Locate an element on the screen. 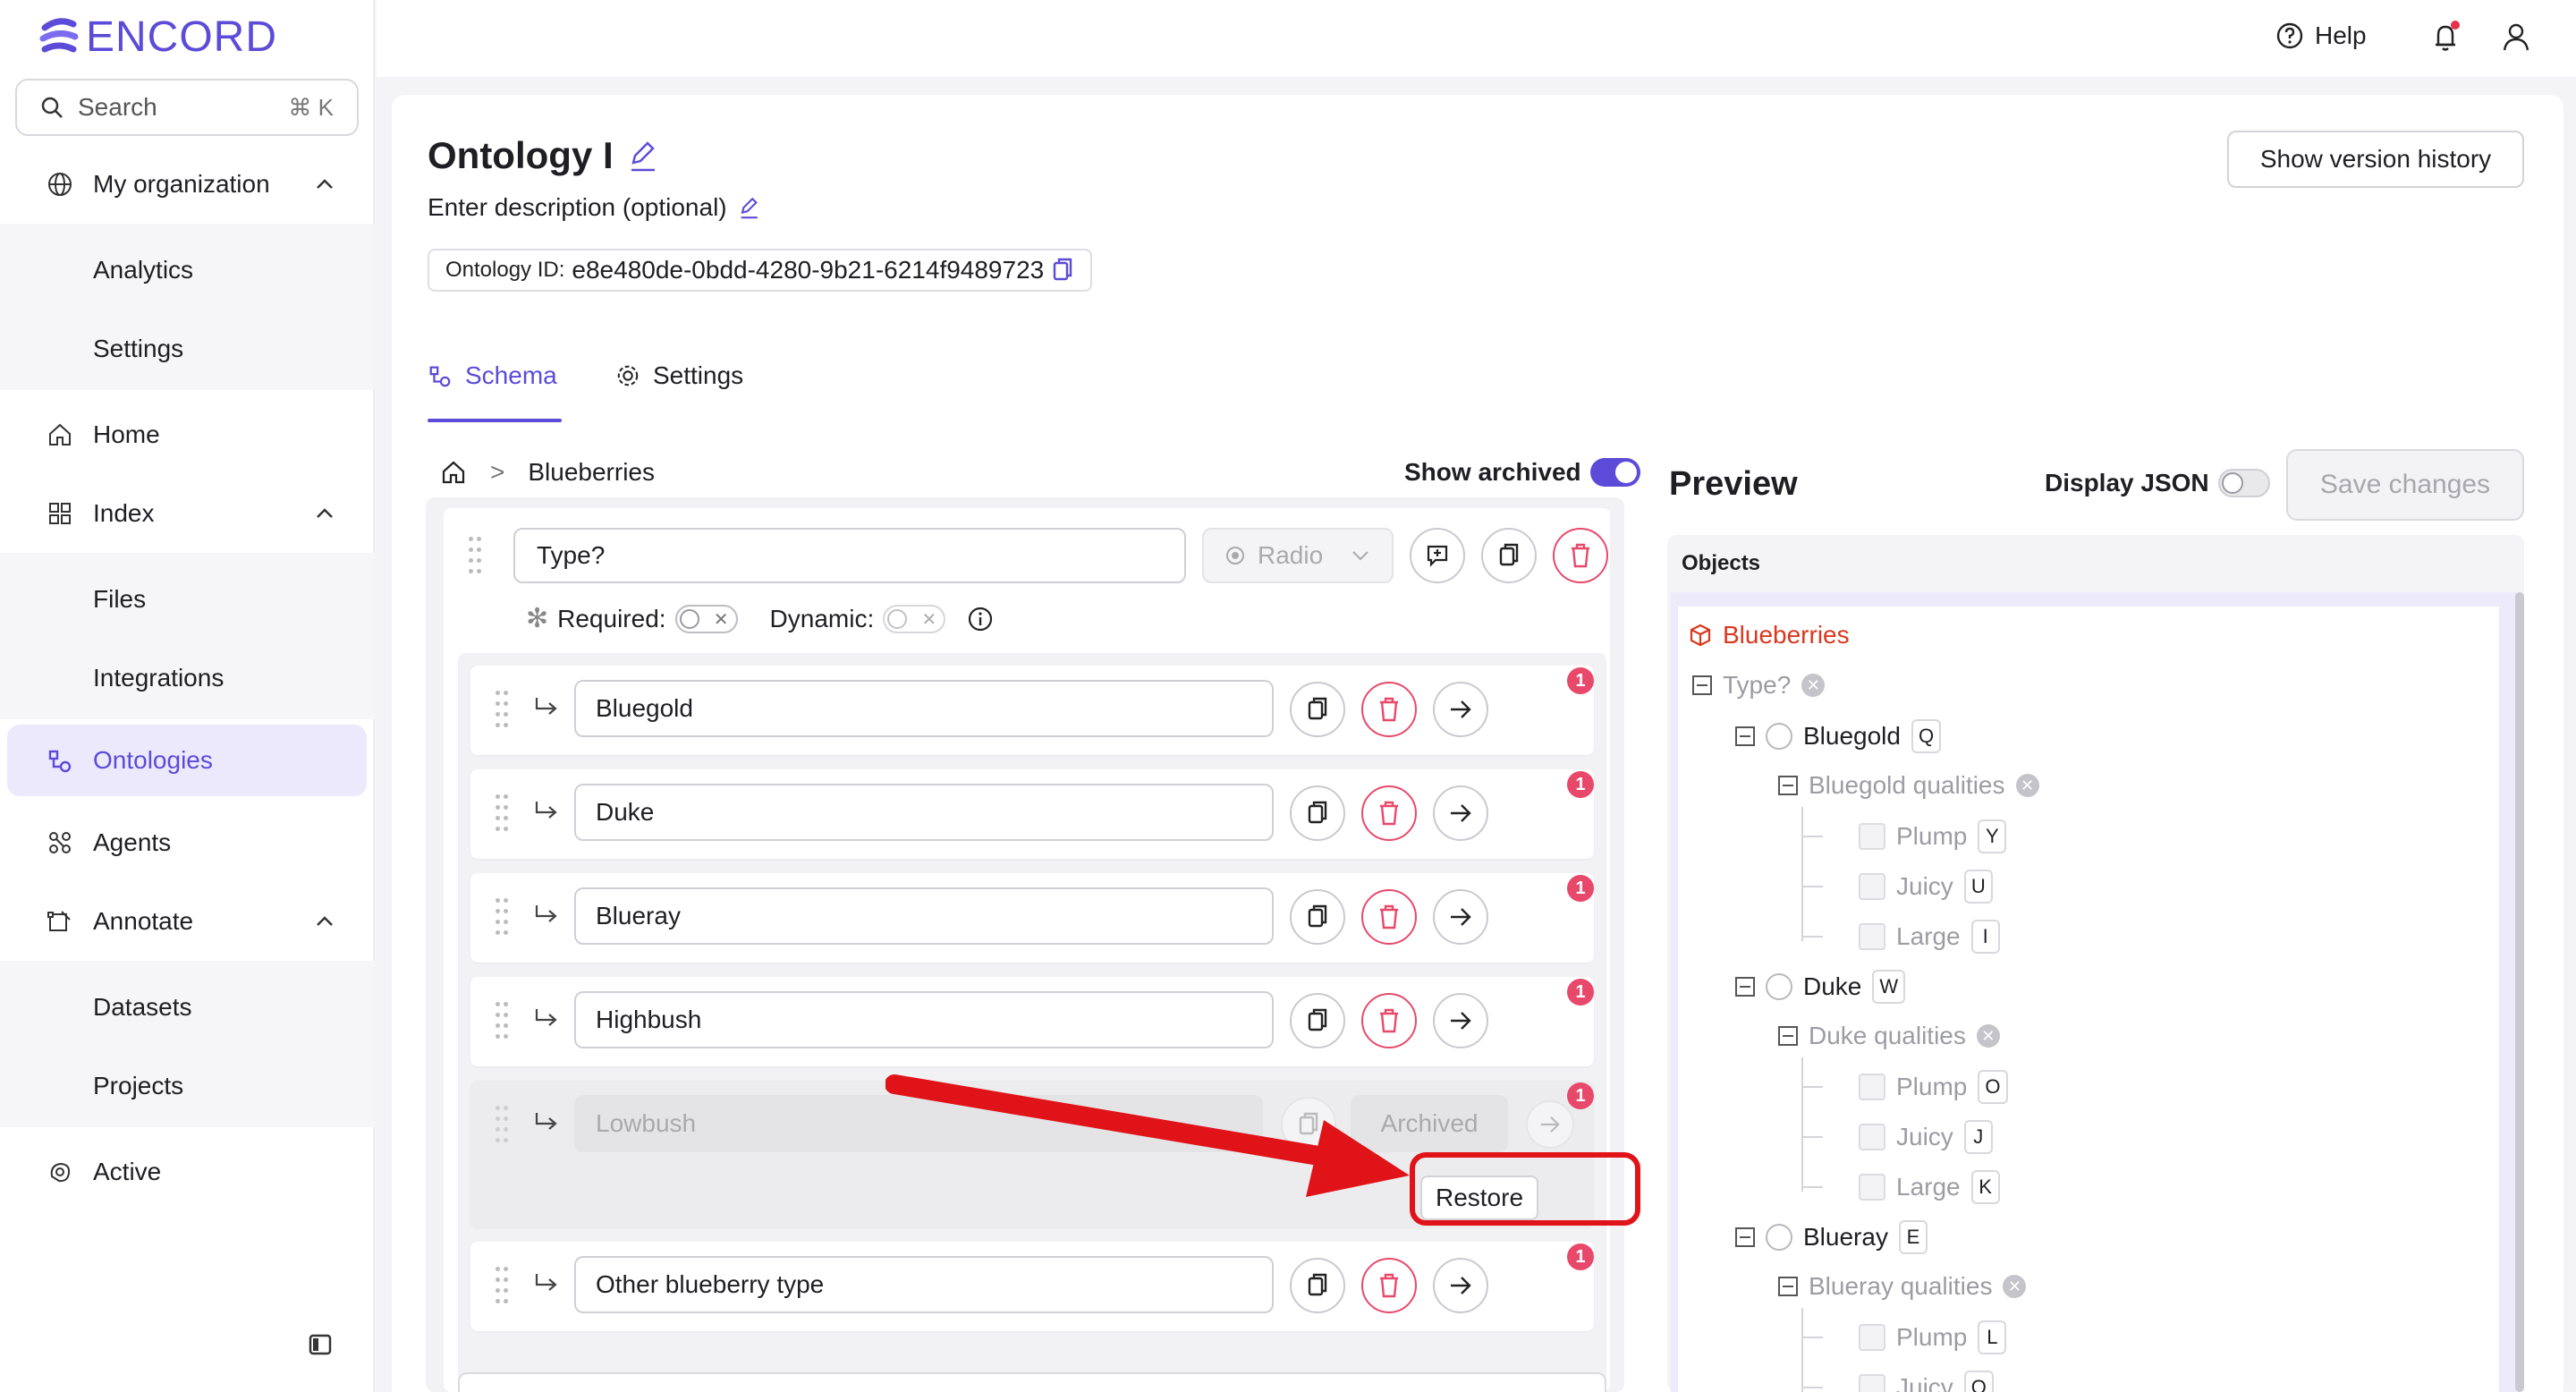 The width and height of the screenshot is (2576, 1392). show-version-history-button: Show version history is located at coordinates (2375, 159).